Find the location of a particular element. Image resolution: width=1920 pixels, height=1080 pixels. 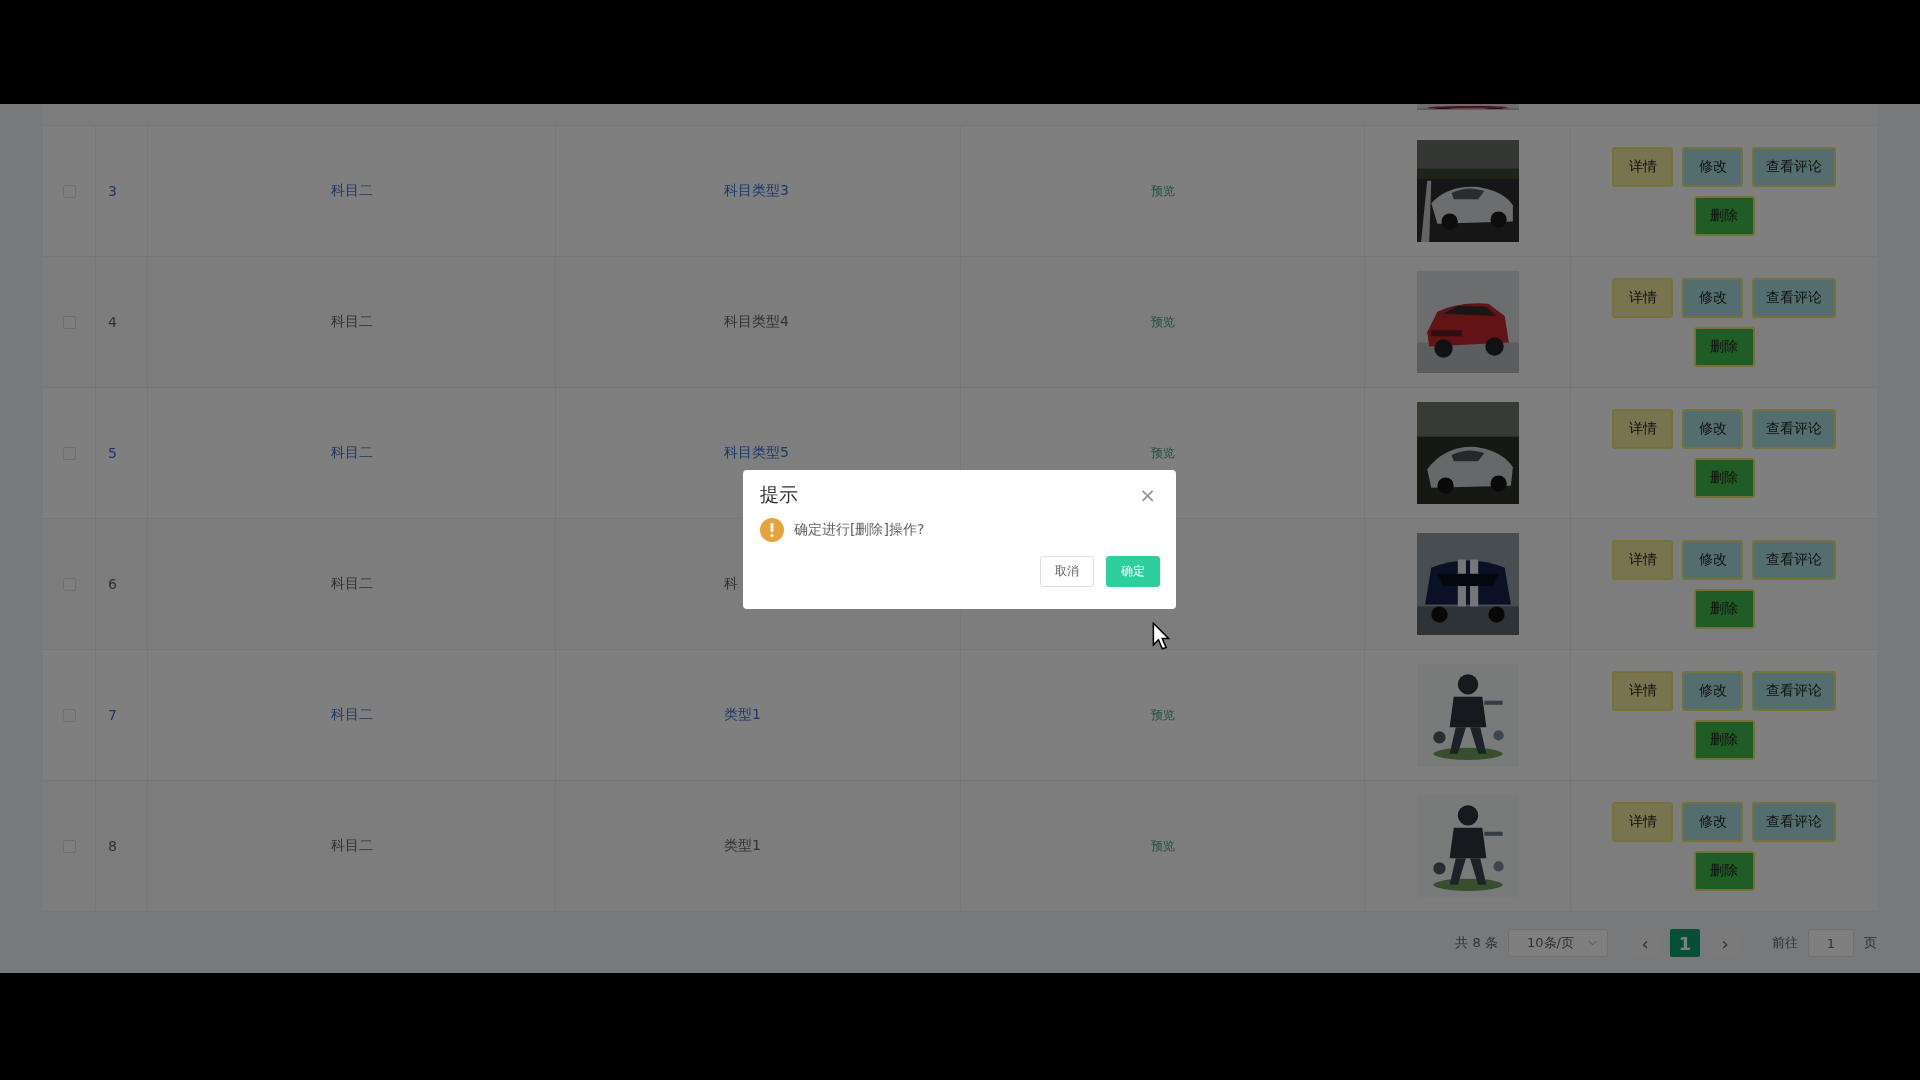

goto-label: 前往 is located at coordinates (1785, 943).